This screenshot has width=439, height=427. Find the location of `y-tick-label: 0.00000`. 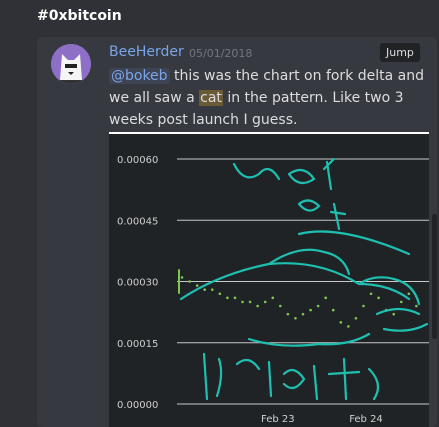

y-tick-label: 0.00000 is located at coordinates (137, 405).